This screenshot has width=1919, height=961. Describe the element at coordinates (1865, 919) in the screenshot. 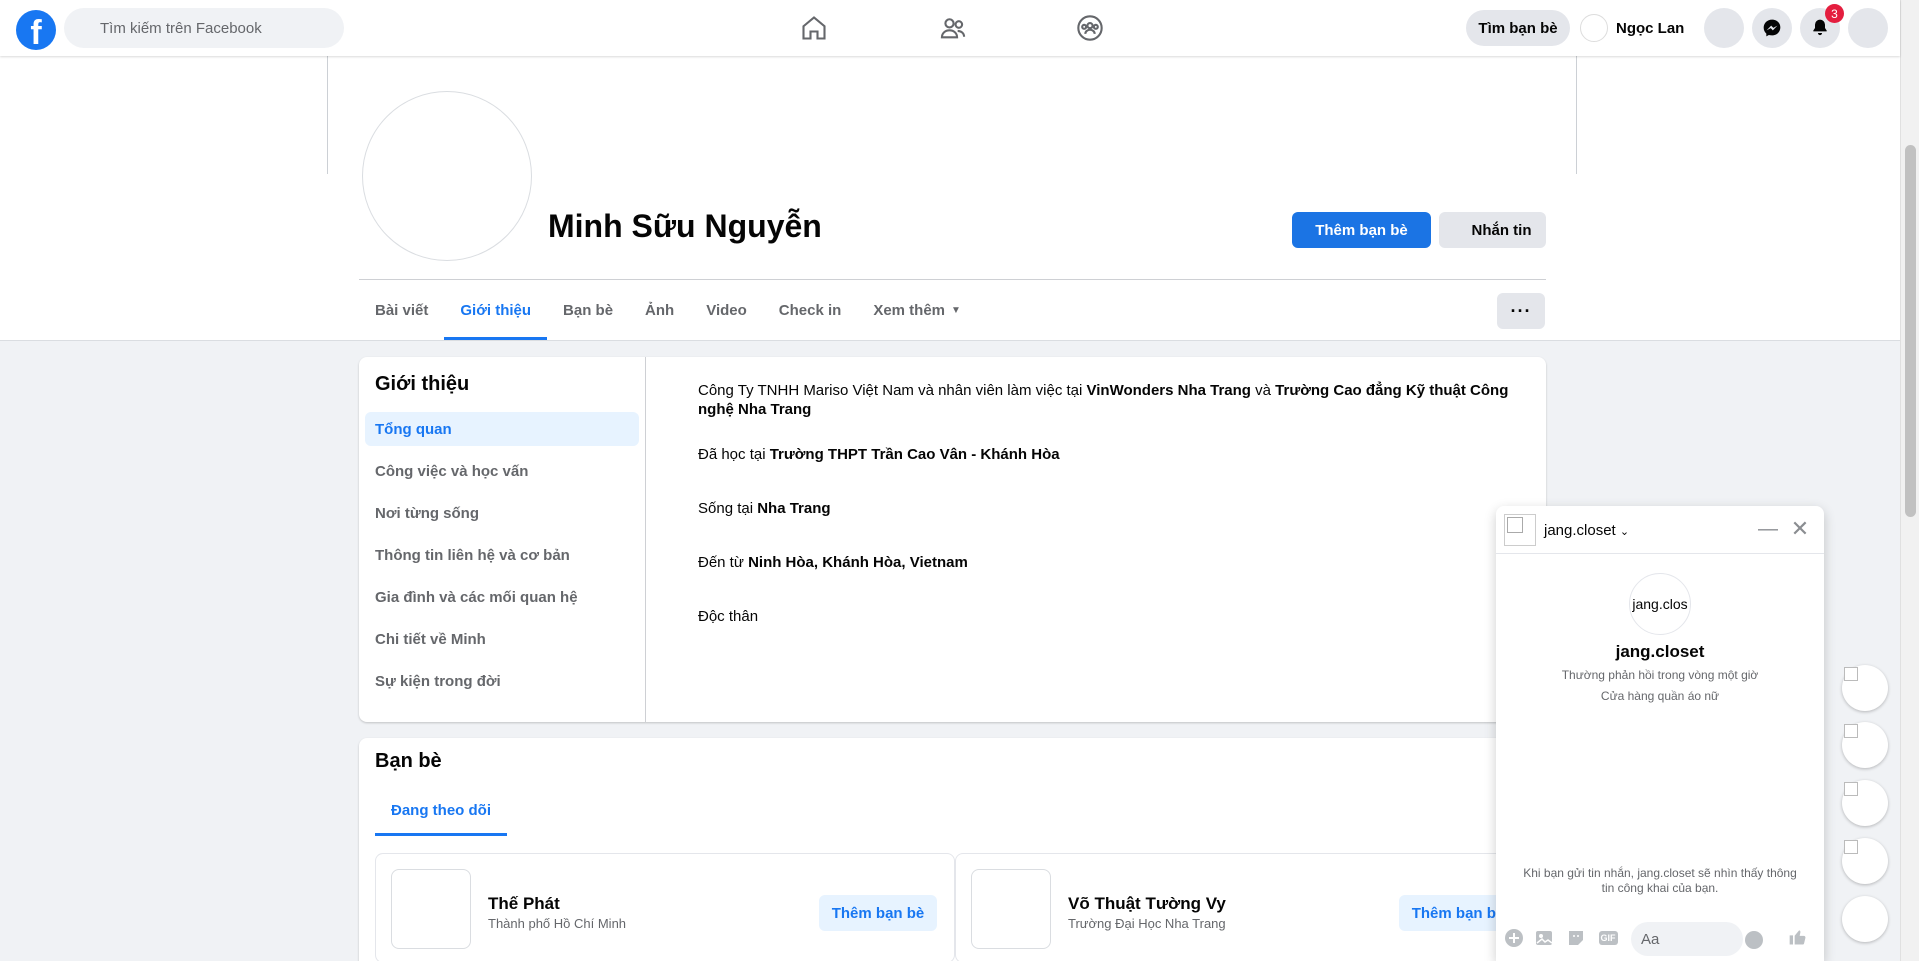

I see `new-message-button` at that location.